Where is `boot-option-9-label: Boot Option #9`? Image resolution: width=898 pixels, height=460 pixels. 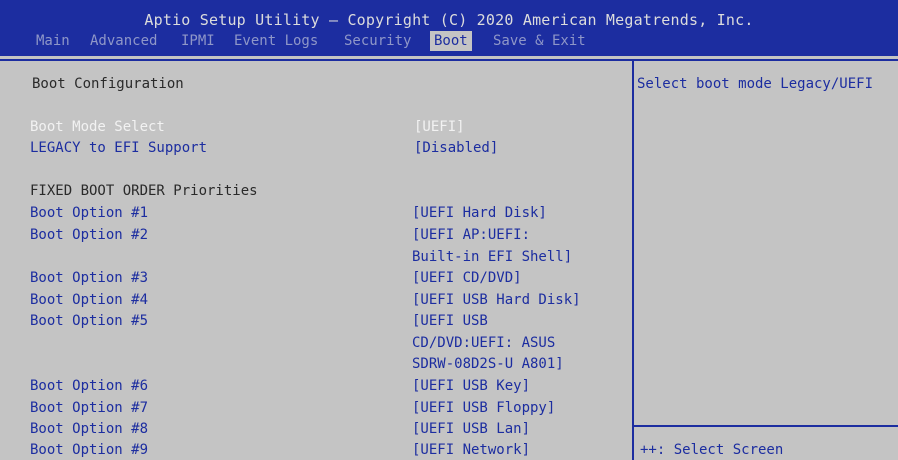
boot-option-9-label: Boot Option #9 is located at coordinates (89, 450).